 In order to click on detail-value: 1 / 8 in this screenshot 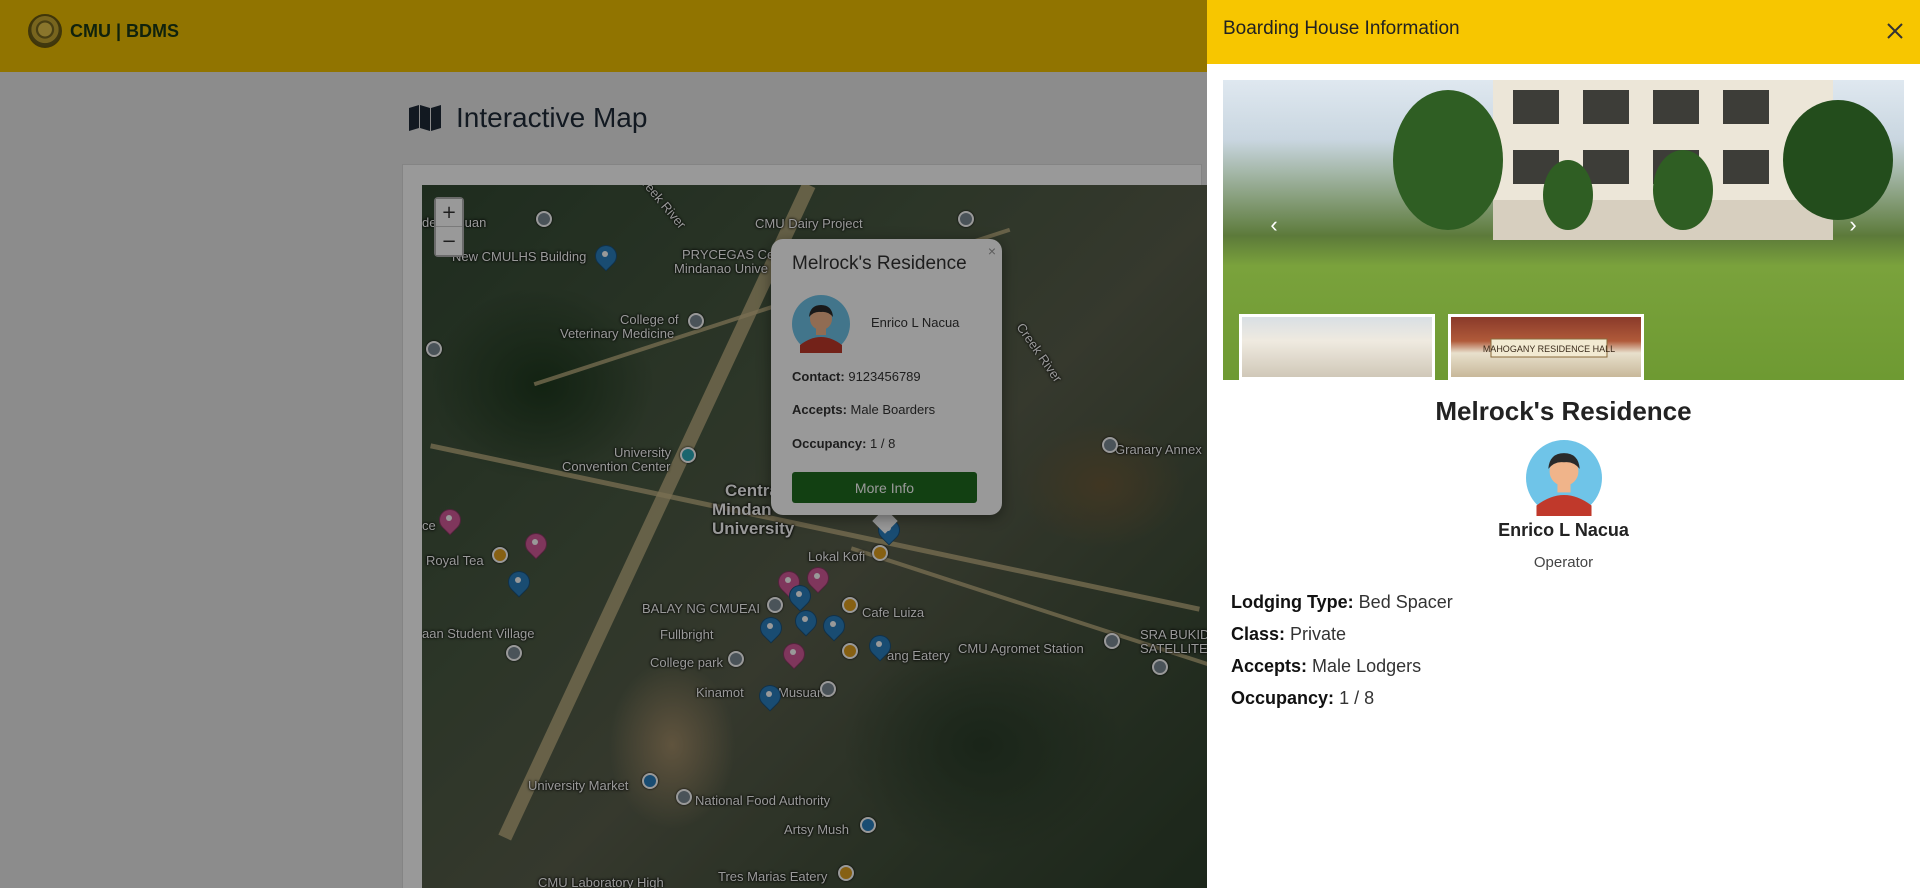, I will do `click(1357, 698)`.